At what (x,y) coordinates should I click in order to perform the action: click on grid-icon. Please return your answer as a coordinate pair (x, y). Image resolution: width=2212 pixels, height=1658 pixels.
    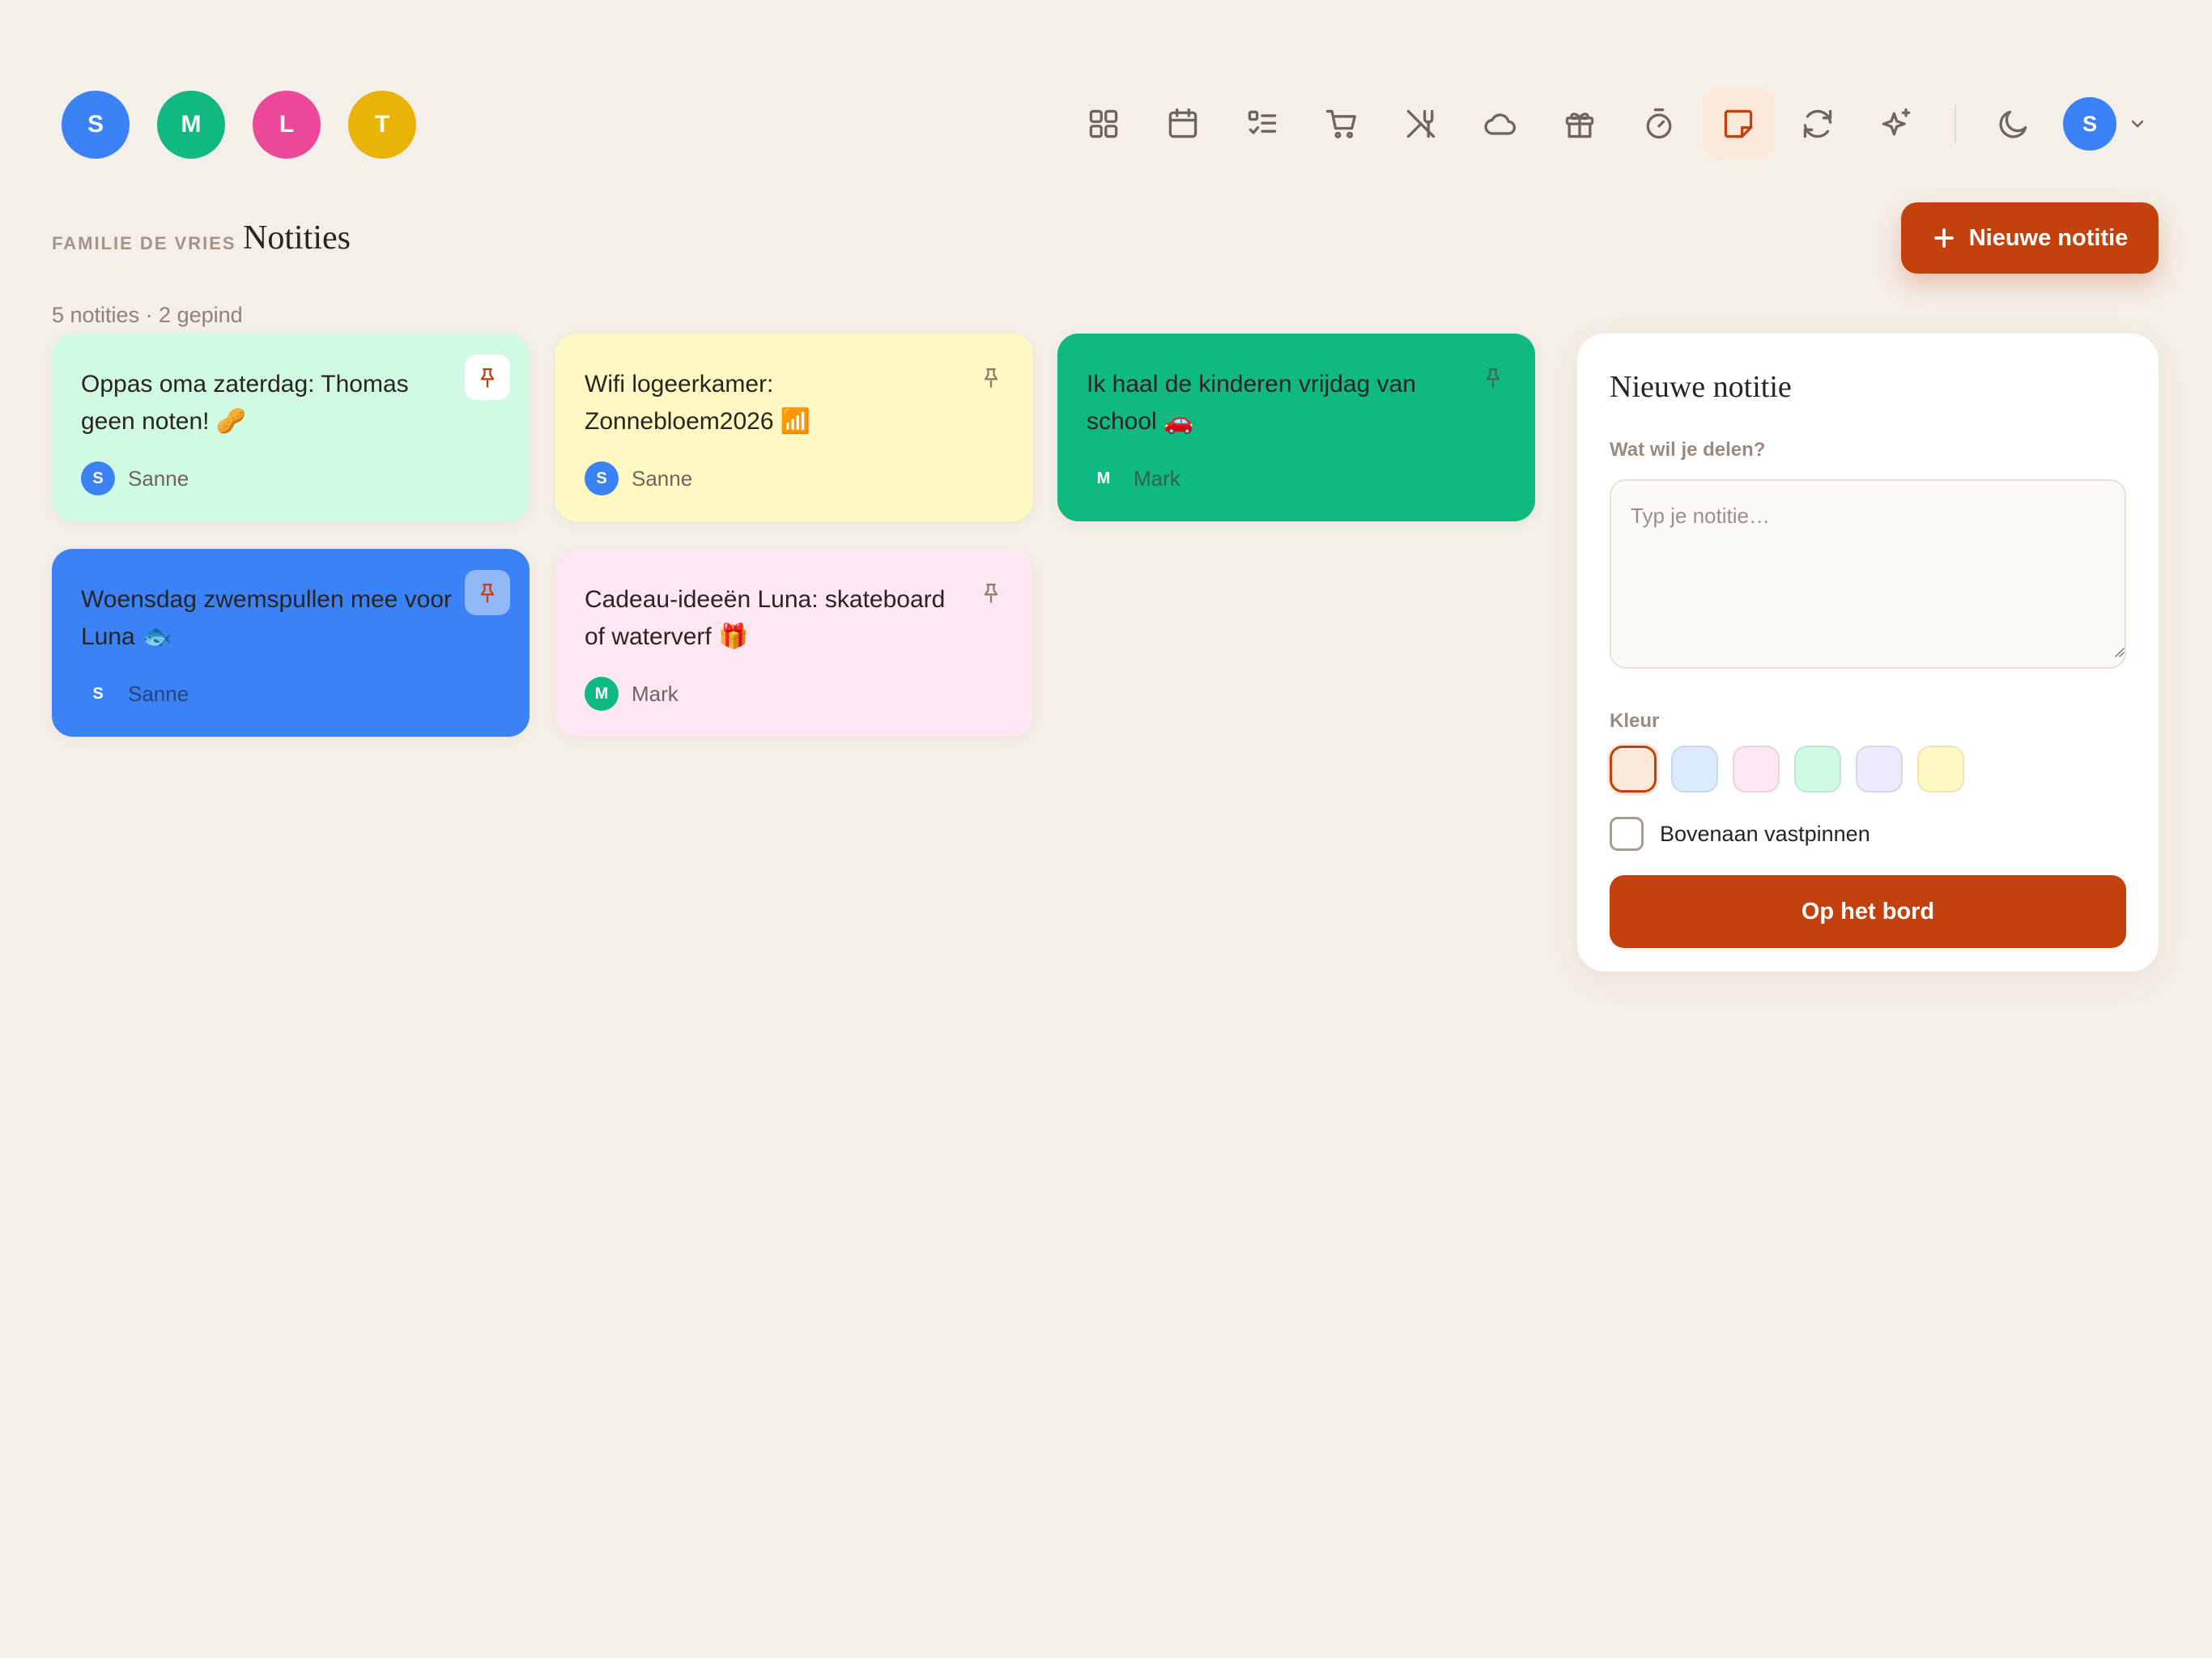
    Looking at the image, I should click on (1104, 123).